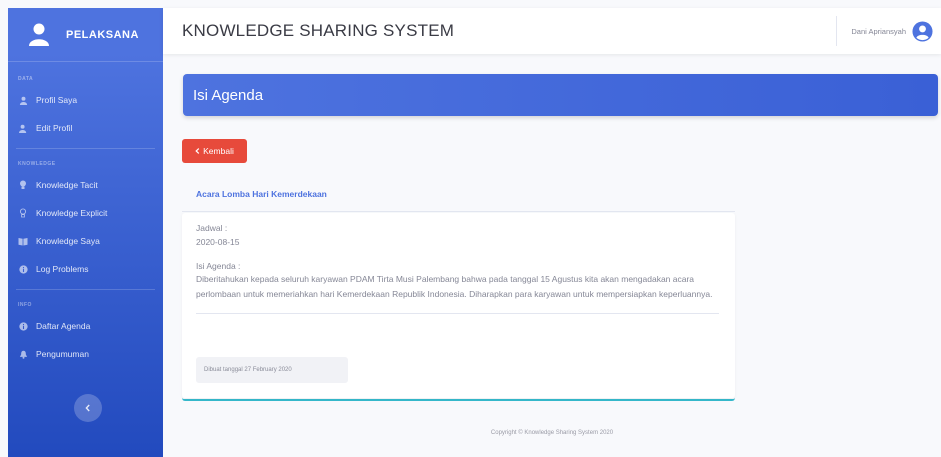 The height and width of the screenshot is (457, 941). I want to click on sidebar-item-label: Knowledge Saya, so click(68, 241).